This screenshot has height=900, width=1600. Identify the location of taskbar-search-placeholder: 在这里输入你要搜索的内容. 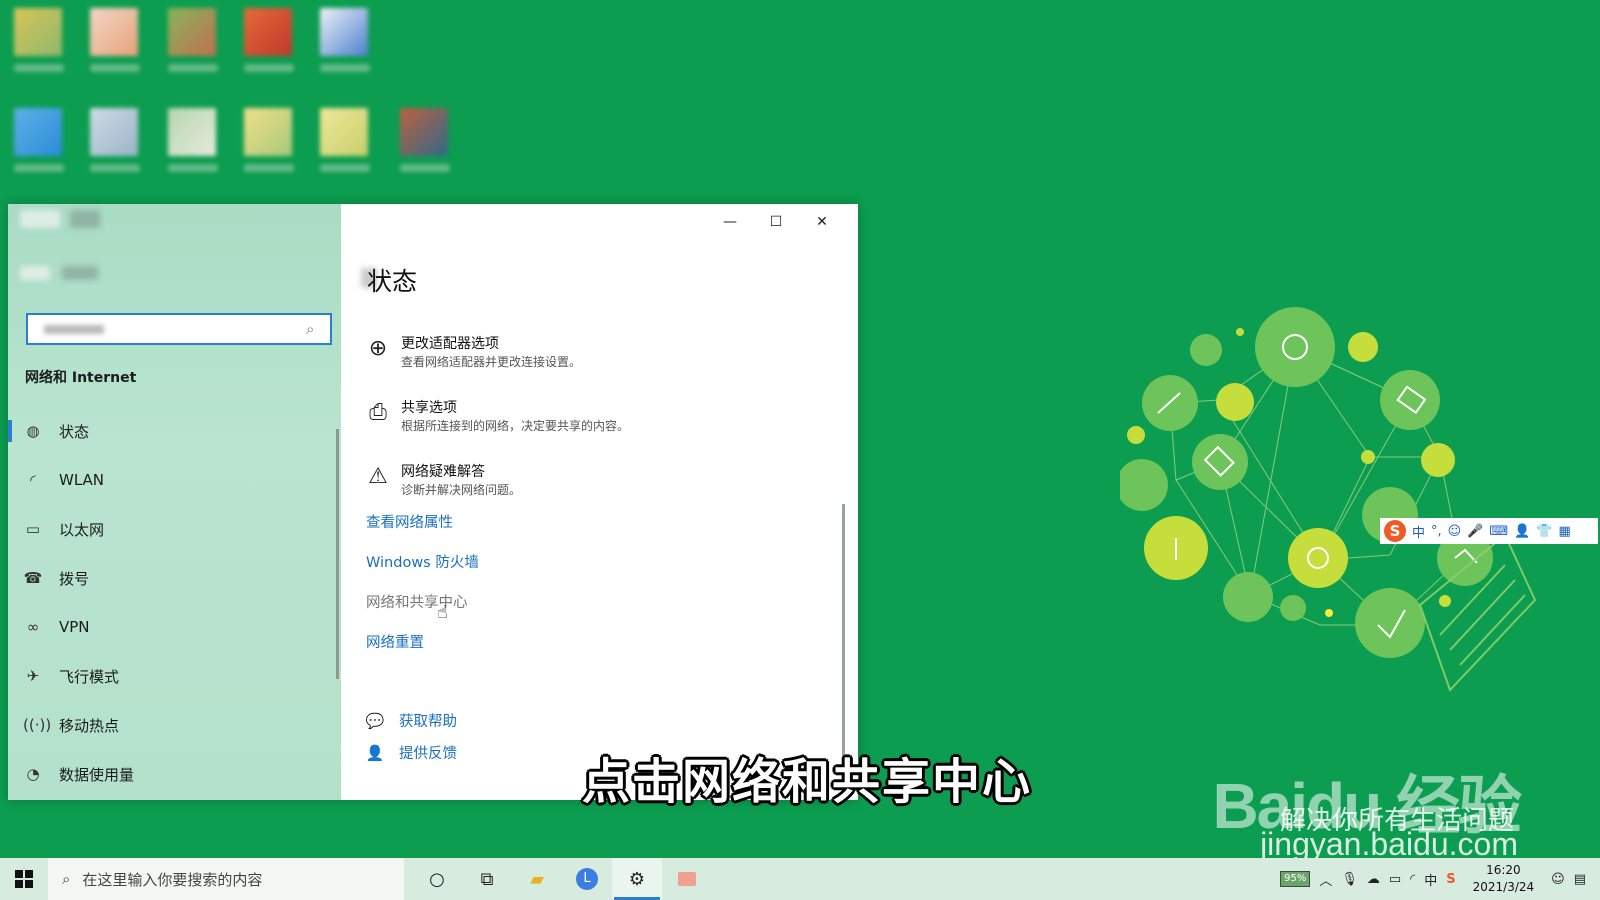
(172, 879).